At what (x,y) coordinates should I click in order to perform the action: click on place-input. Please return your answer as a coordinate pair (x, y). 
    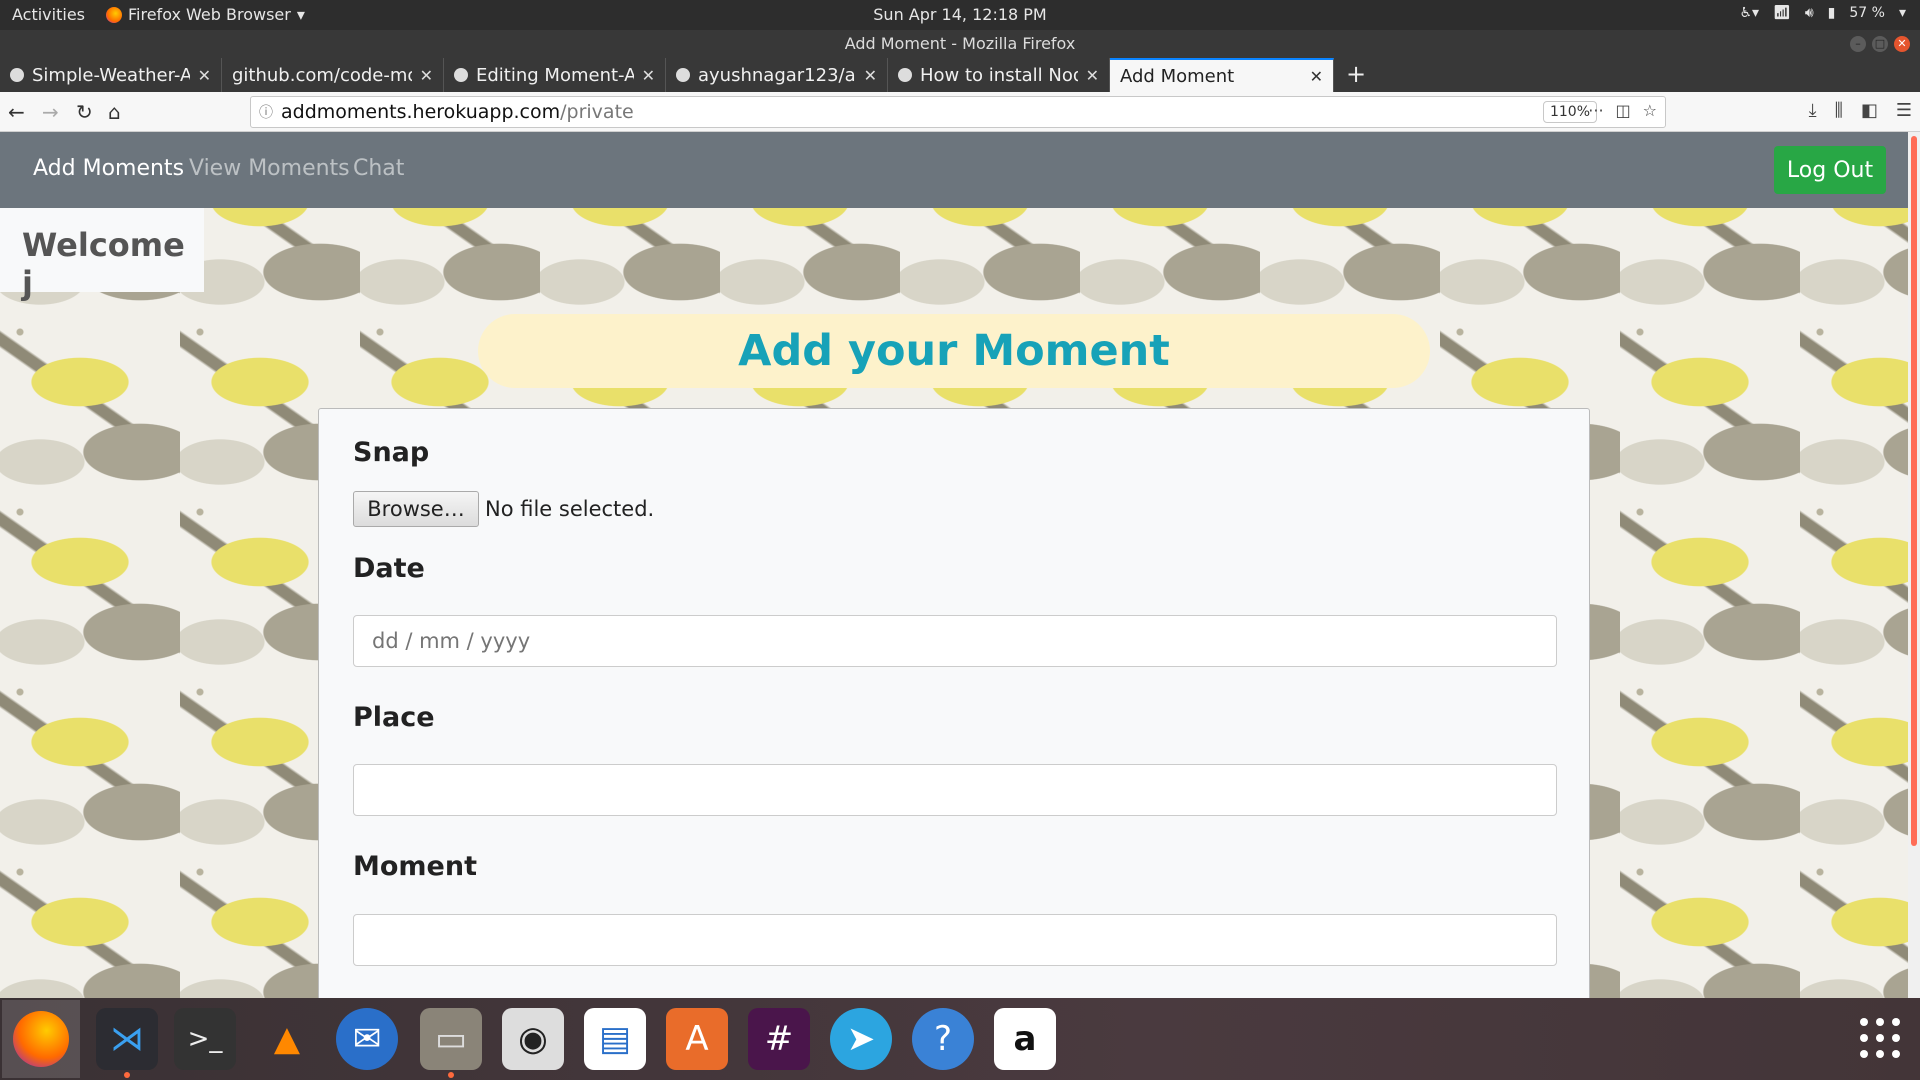
    Looking at the image, I should click on (955, 790).